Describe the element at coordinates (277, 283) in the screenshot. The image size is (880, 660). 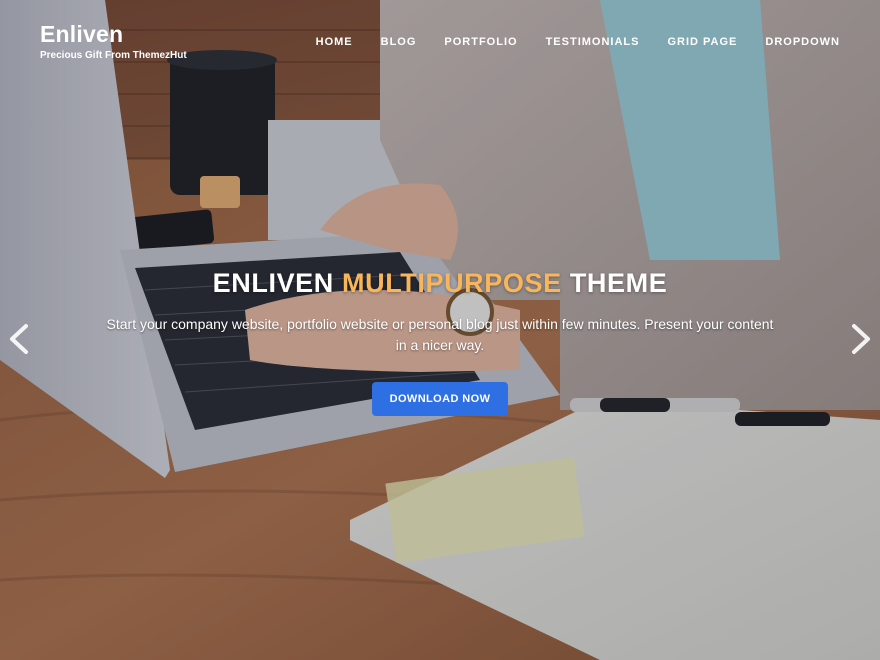
I see `slide-heading-part1: ENLIVEN` at that location.